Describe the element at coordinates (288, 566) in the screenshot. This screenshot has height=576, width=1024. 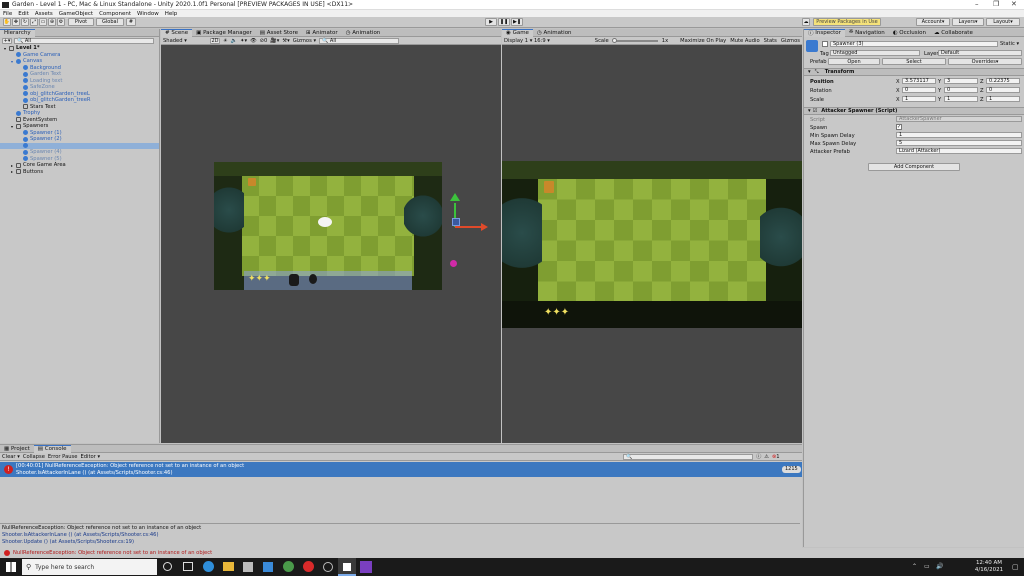
I see `chrome-icon` at that location.